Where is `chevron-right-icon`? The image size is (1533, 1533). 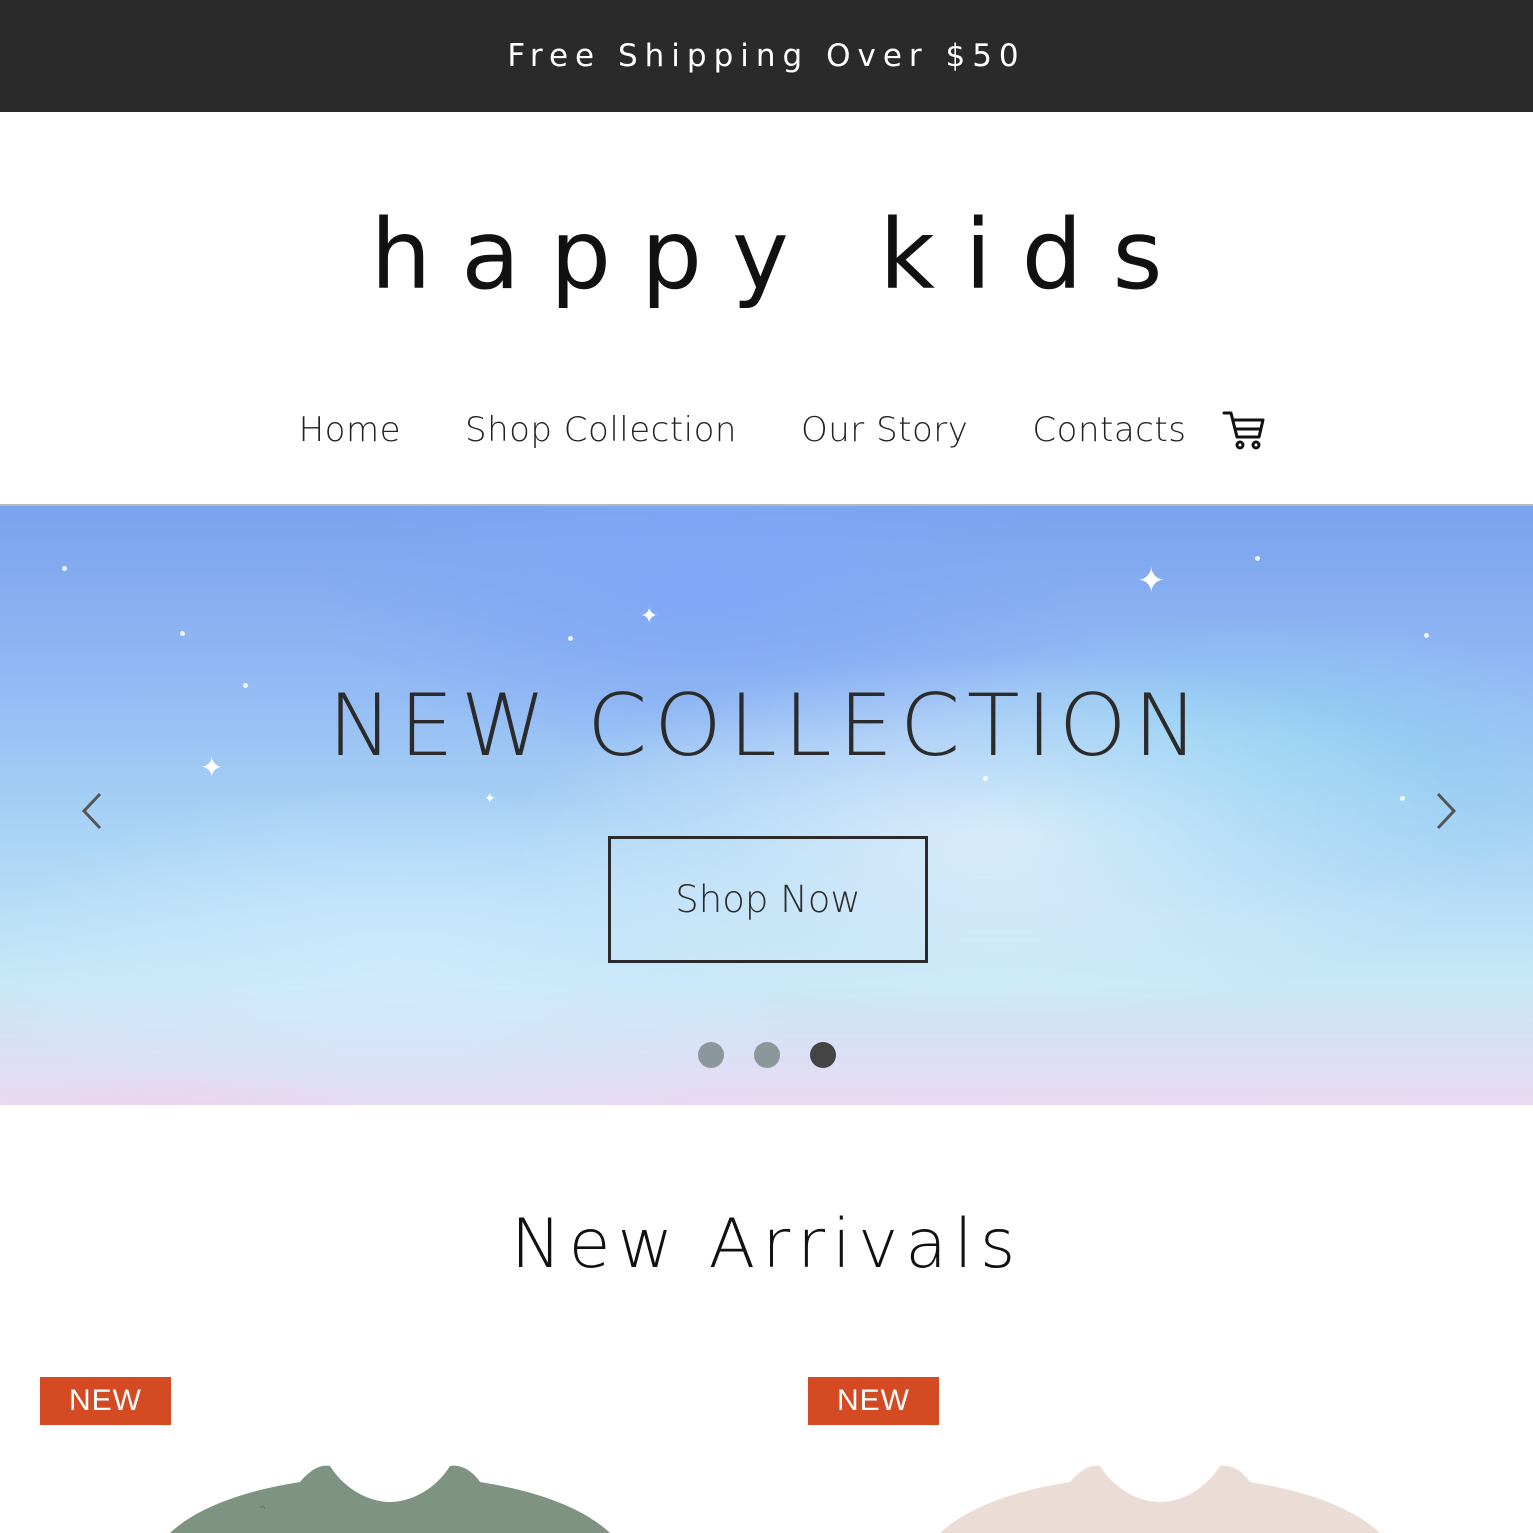 chevron-right-icon is located at coordinates (1448, 811).